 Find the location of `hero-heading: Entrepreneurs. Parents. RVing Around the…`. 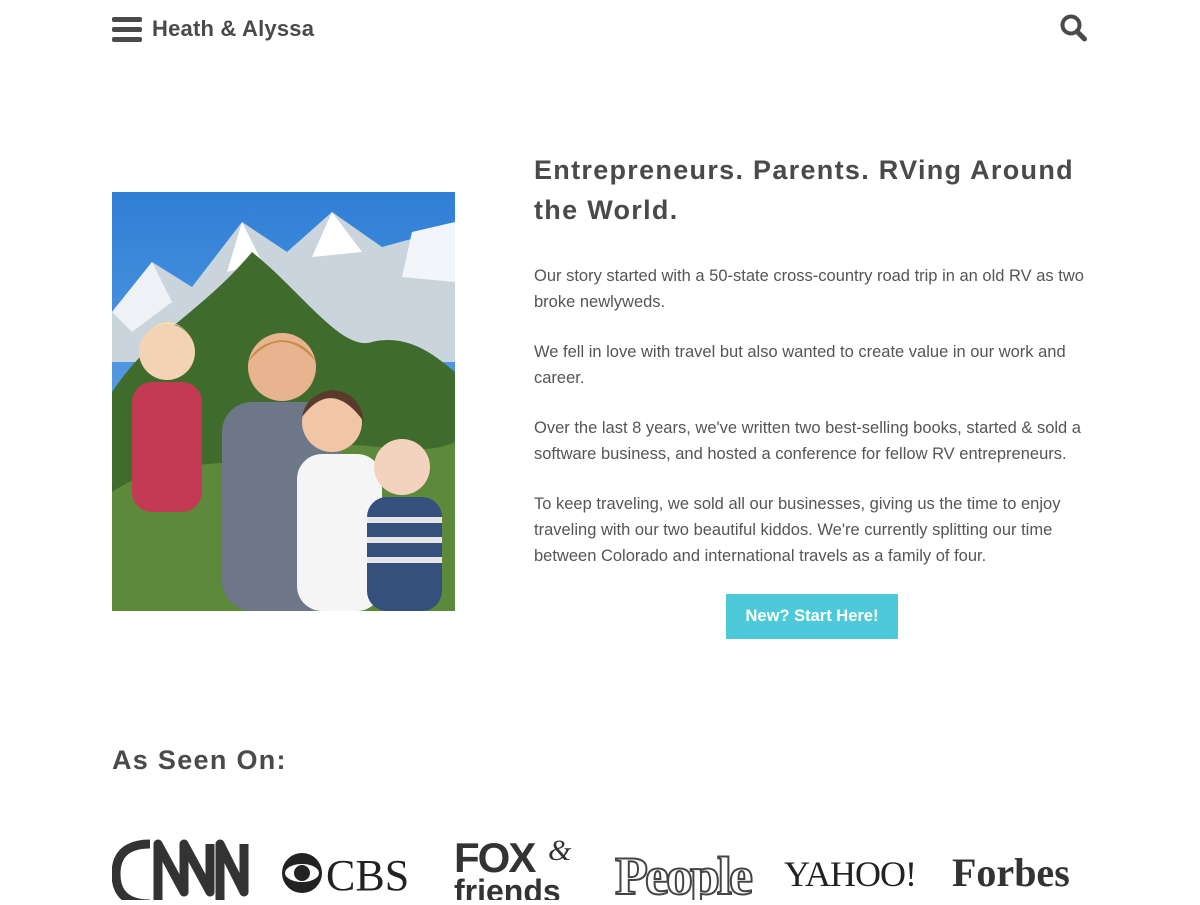

hero-heading: Entrepreneurs. Parents. RVing Around the… is located at coordinates (804, 190).